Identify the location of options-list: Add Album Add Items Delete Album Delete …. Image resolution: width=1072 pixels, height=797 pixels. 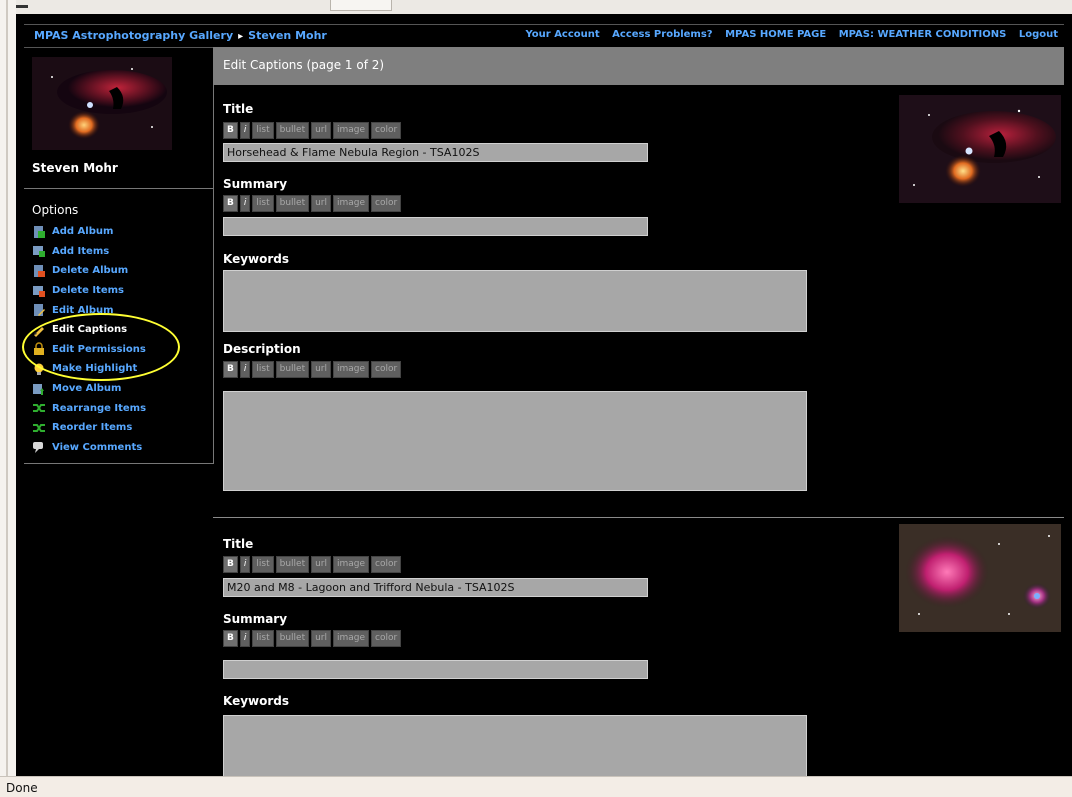
(89, 339).